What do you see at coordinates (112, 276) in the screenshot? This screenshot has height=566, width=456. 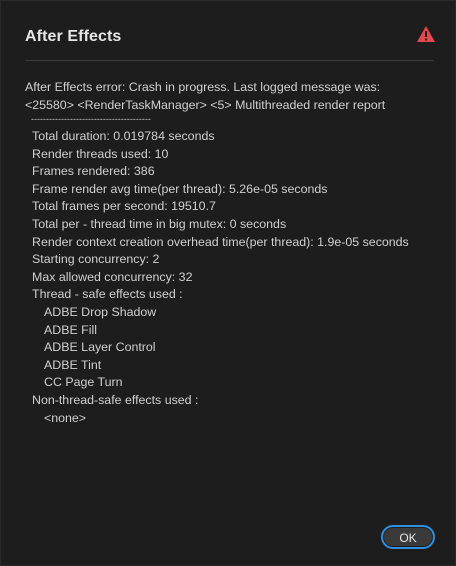 I see `report-line: Max allowed concurrency: 32` at bounding box center [112, 276].